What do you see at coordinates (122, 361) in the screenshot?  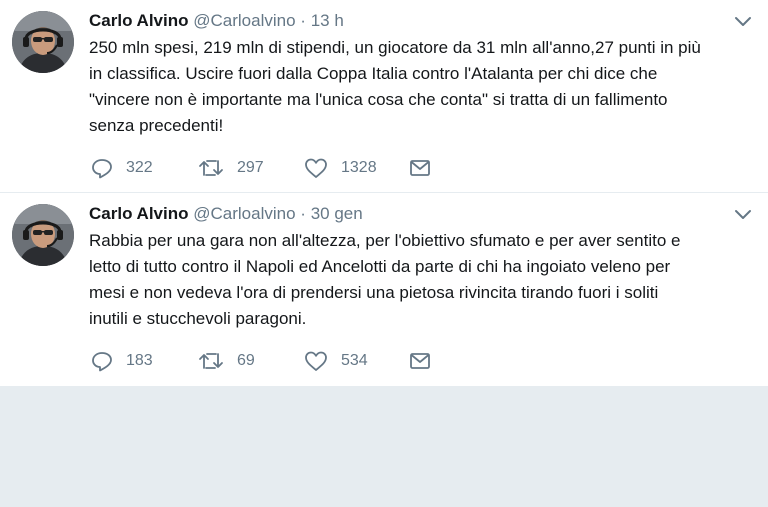 I see `reply-button: 183` at bounding box center [122, 361].